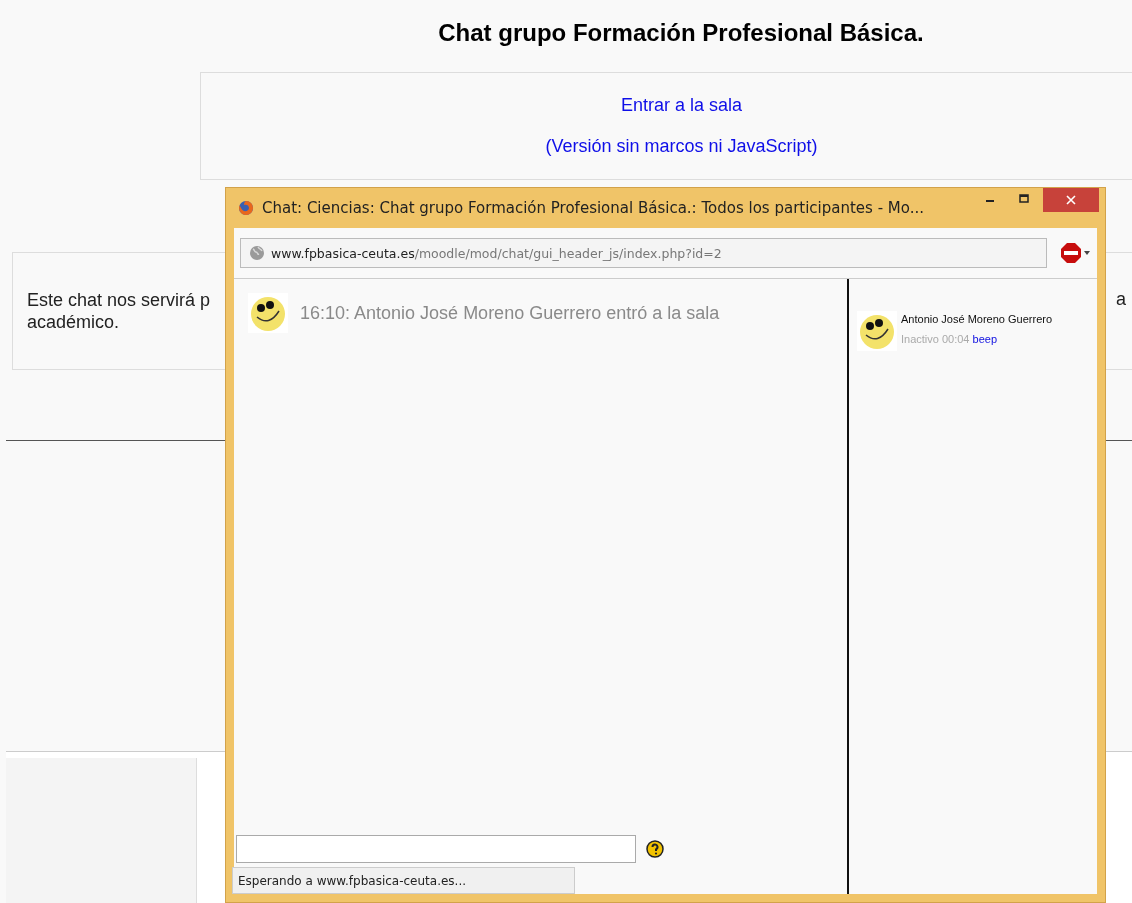 This screenshot has width=1132, height=903. Describe the element at coordinates (655, 849) in the screenshot. I see `help-icon` at that location.